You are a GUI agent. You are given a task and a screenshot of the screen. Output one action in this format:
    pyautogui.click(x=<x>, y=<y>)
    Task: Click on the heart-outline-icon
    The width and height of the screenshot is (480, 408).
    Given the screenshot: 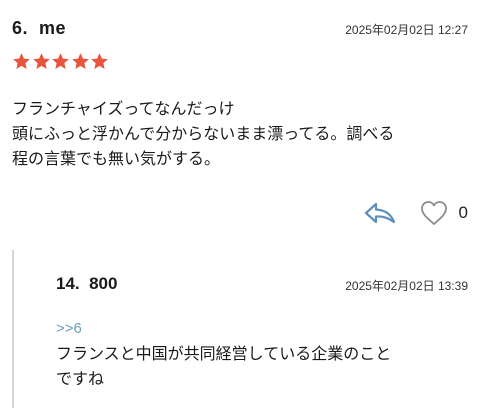 What is the action you would take?
    pyautogui.click(x=433, y=213)
    